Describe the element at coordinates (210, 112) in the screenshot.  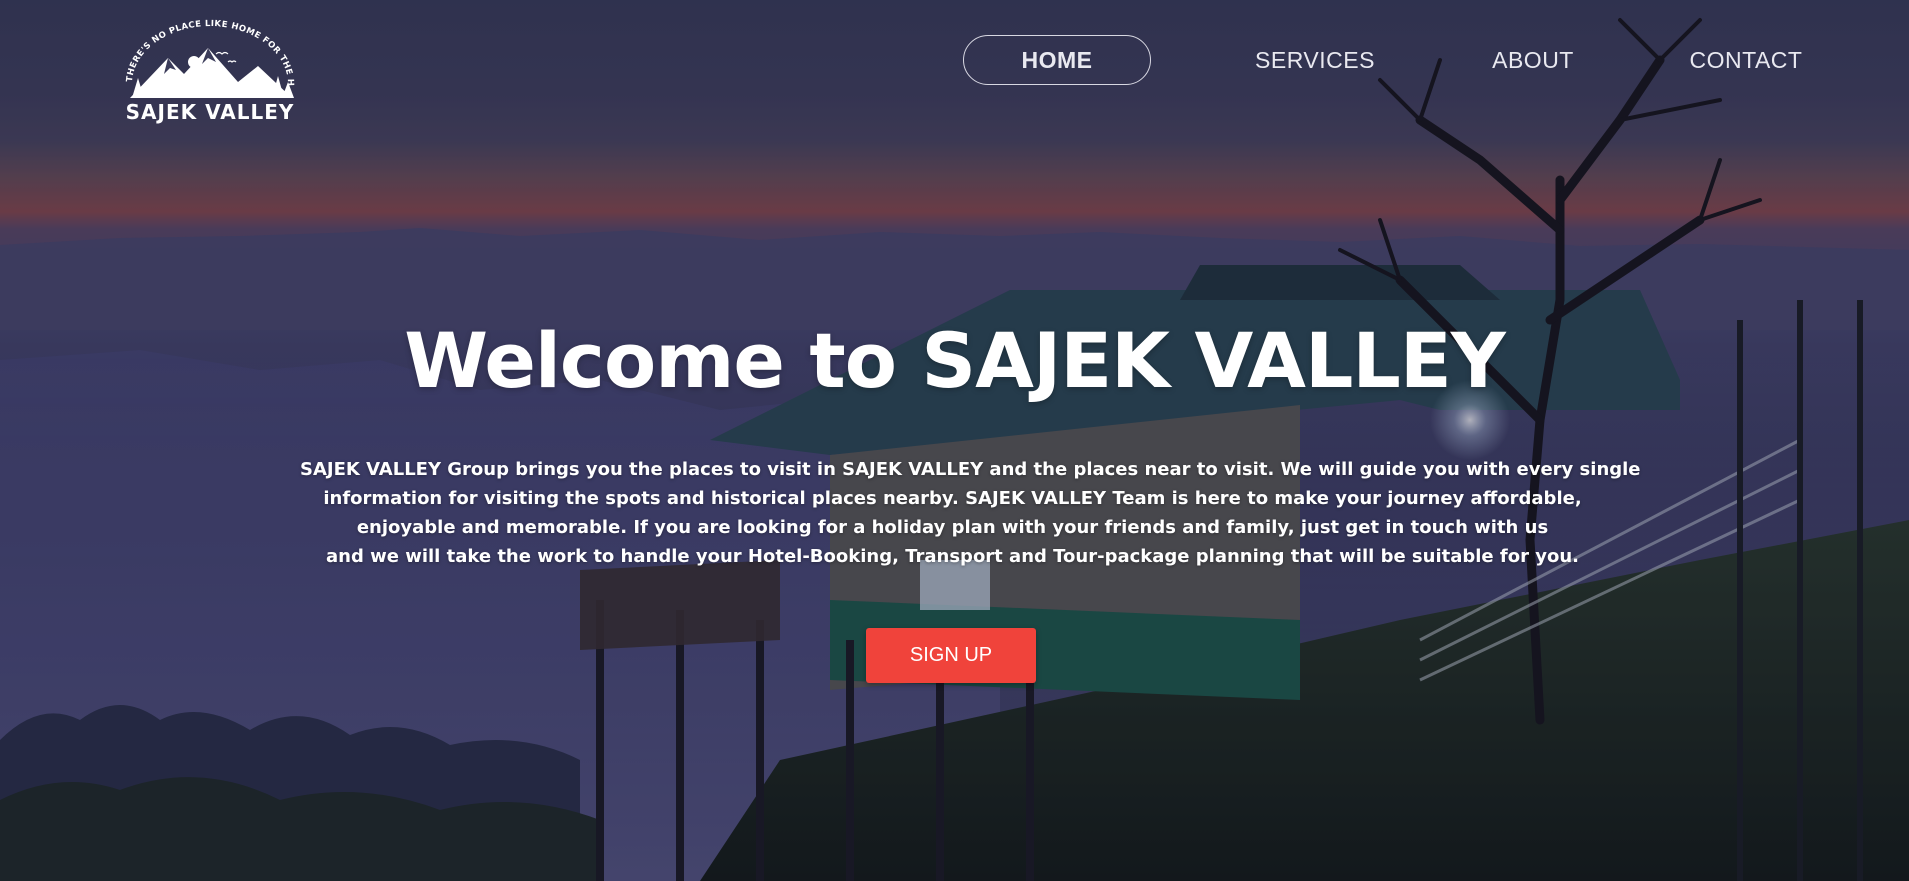
I see `logo-name: SAJEK VALLEY` at that location.